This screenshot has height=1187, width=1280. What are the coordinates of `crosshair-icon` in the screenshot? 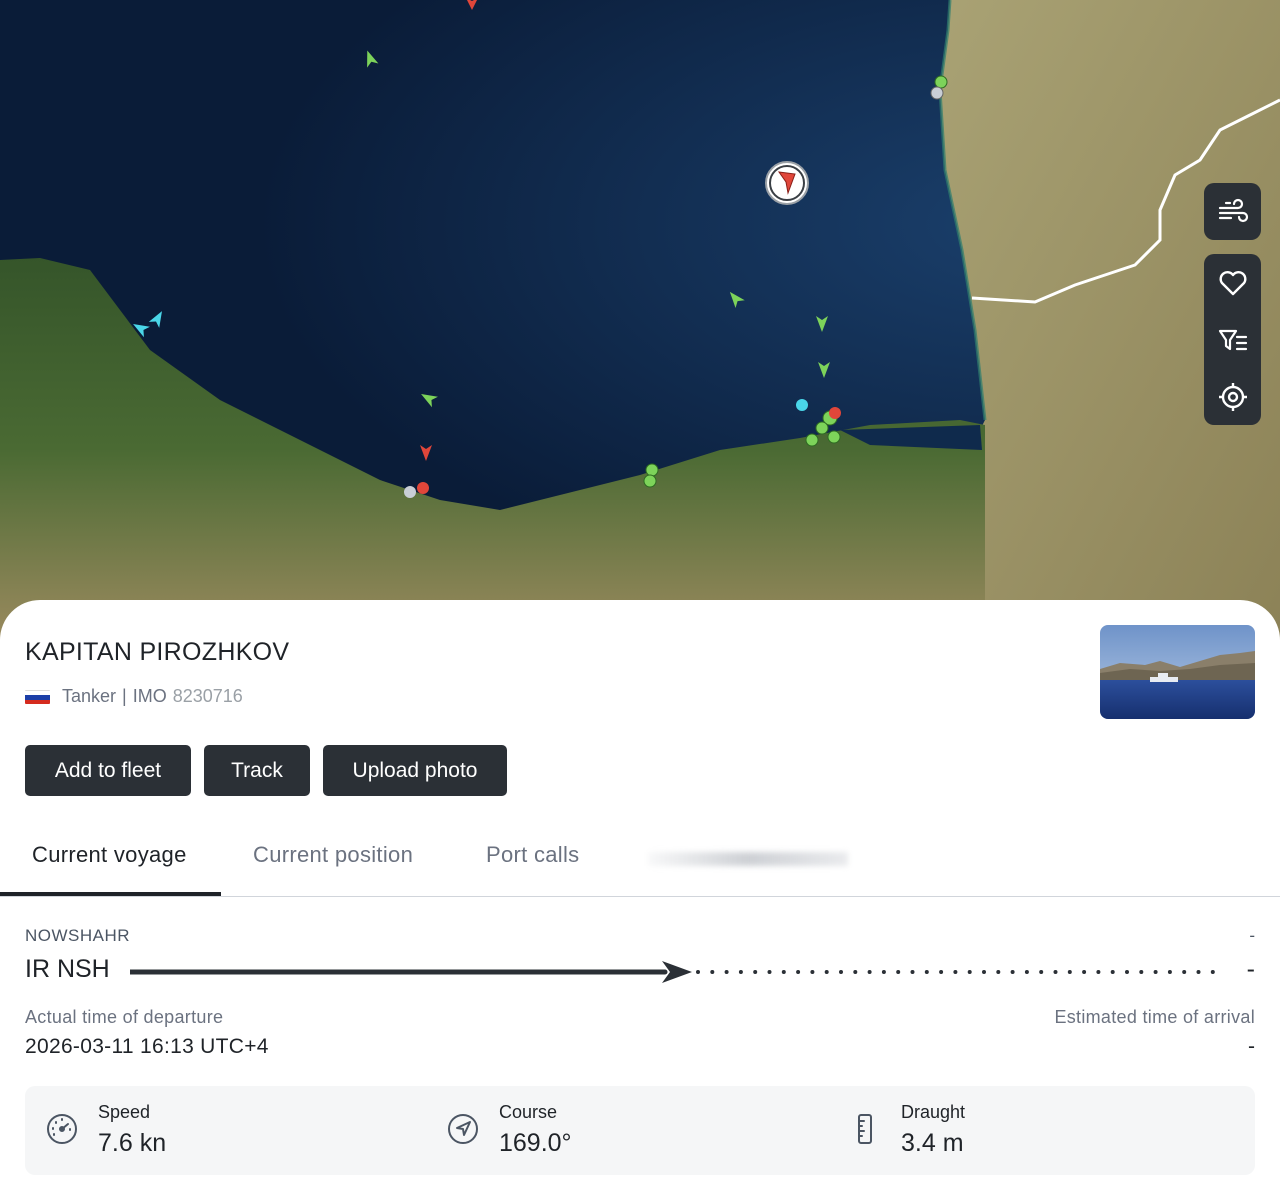 It's located at (1232, 396).